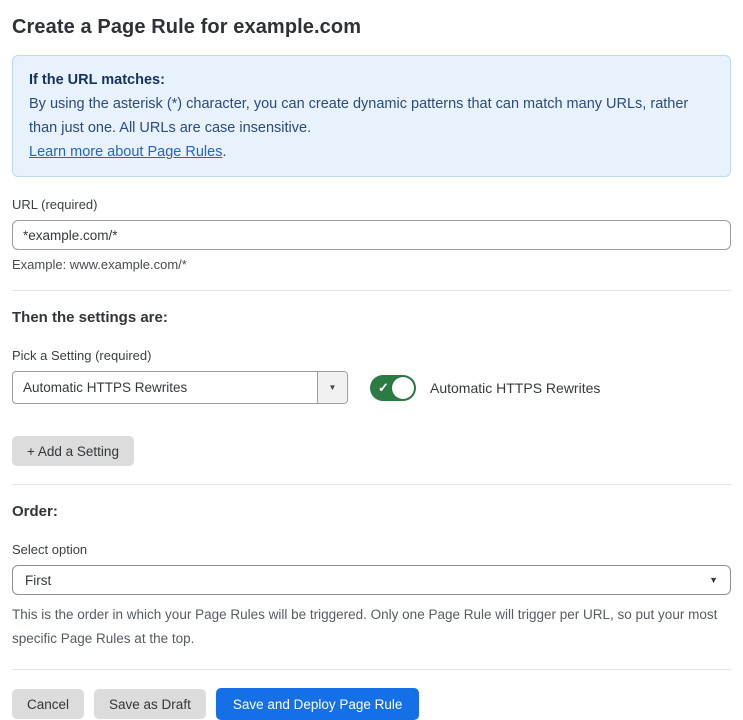 Image resolution: width=743 pixels, height=720 pixels. Describe the element at coordinates (515, 387) in the screenshot. I see `toggle-label: Automatic HTTPS Rewrites` at that location.